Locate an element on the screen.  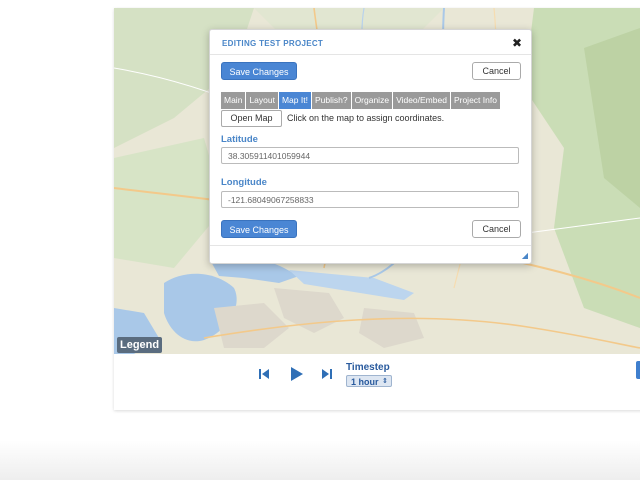
tab-video-embed: Video/Embed is located at coordinates (422, 100).